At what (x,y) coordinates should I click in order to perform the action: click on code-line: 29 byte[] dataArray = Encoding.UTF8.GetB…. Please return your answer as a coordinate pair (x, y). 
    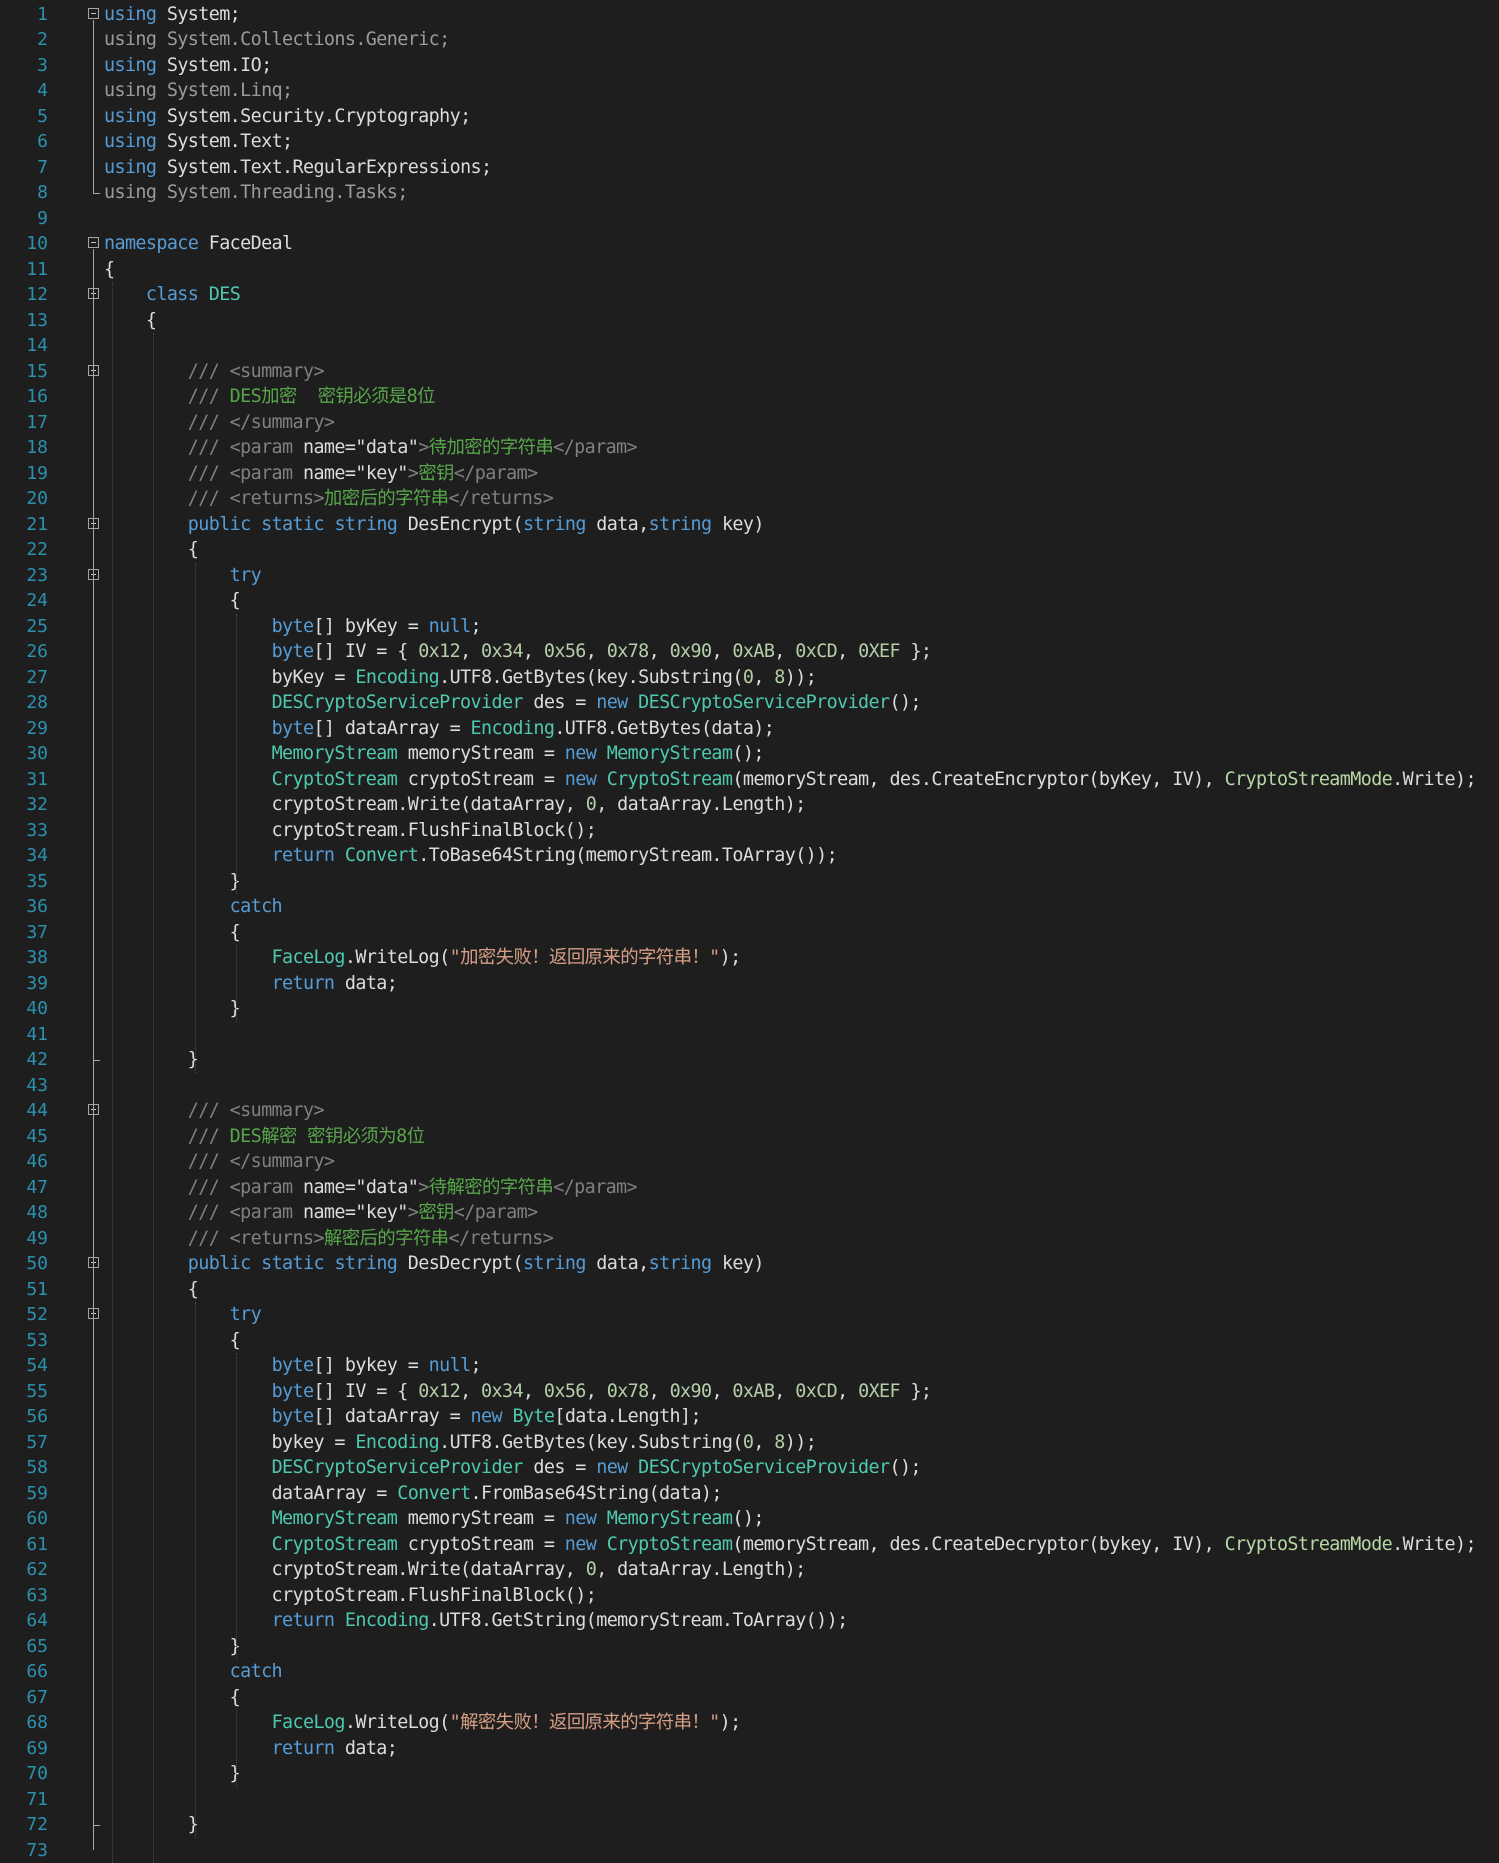
    Looking at the image, I should click on (749, 729).